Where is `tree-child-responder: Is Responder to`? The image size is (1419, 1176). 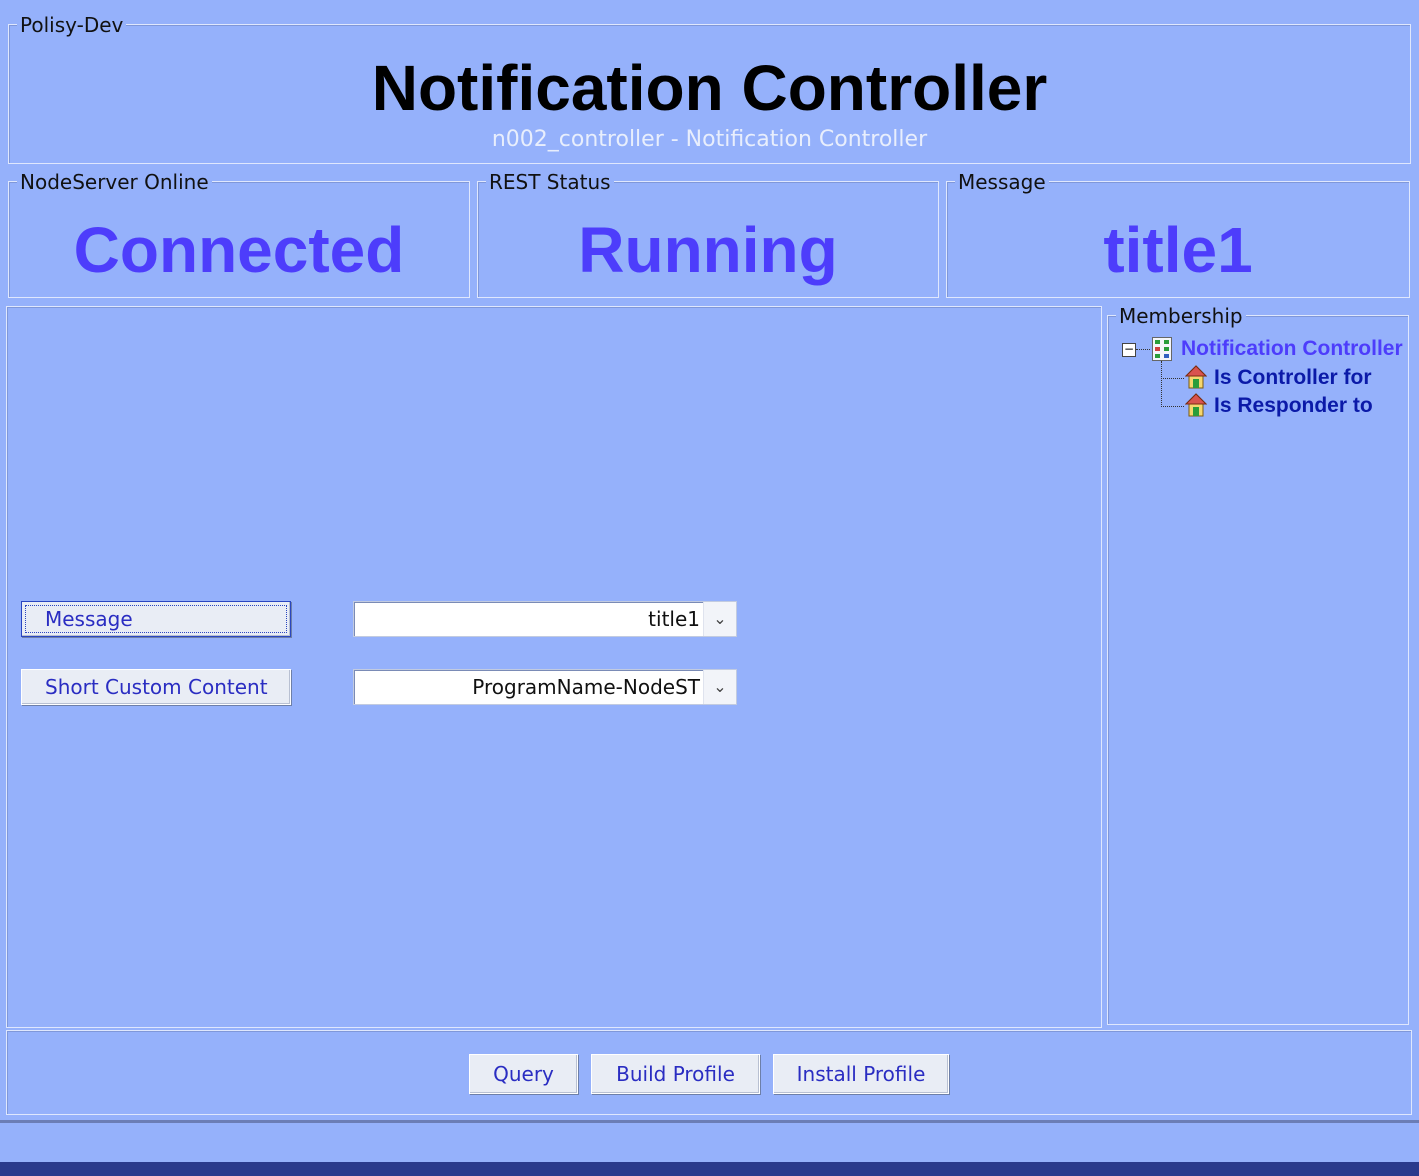 tree-child-responder: Is Responder to is located at coordinates (1293, 406).